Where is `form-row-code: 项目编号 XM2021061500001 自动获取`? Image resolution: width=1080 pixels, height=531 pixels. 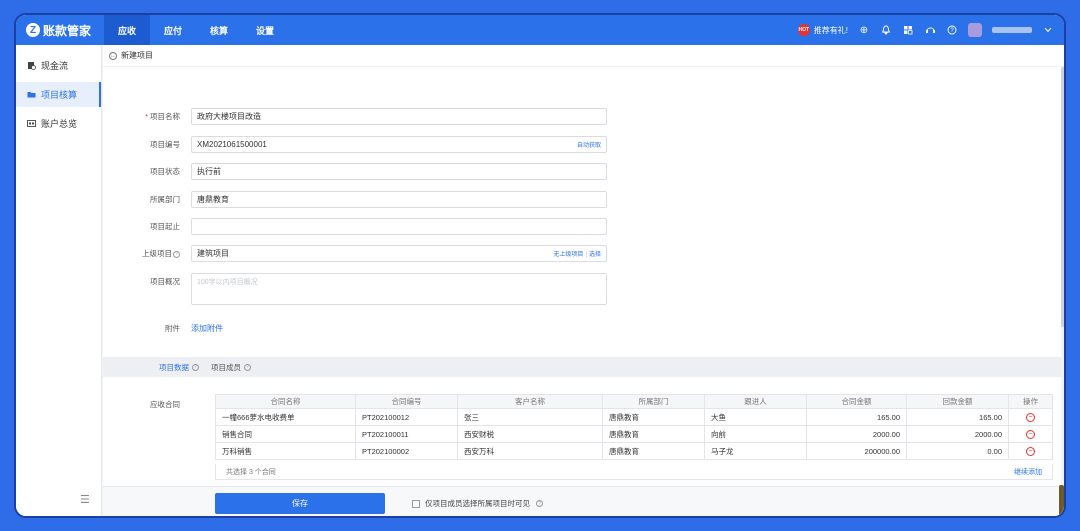
form-row-code: 项目编号 XM2021061500001 自动获取 is located at coordinates (355, 144).